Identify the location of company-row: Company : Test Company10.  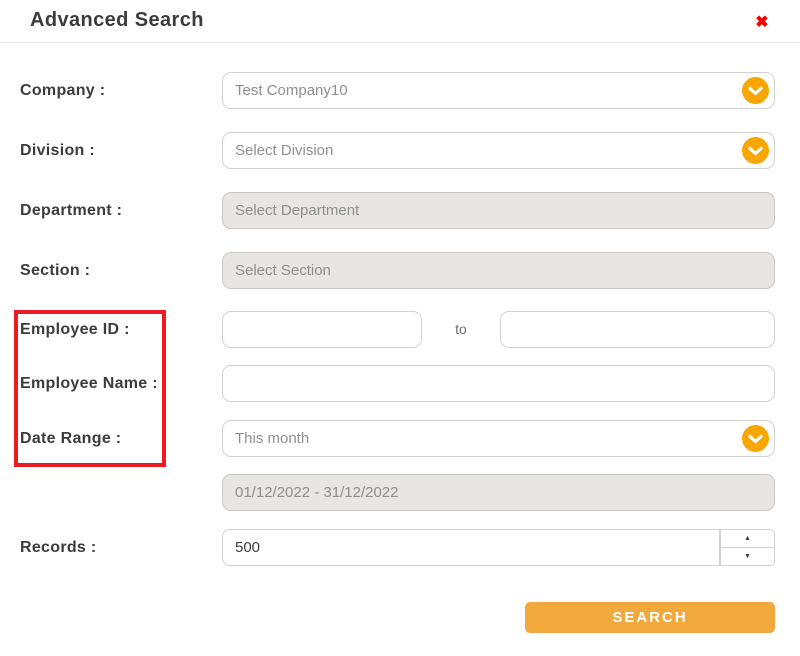
(400, 90).